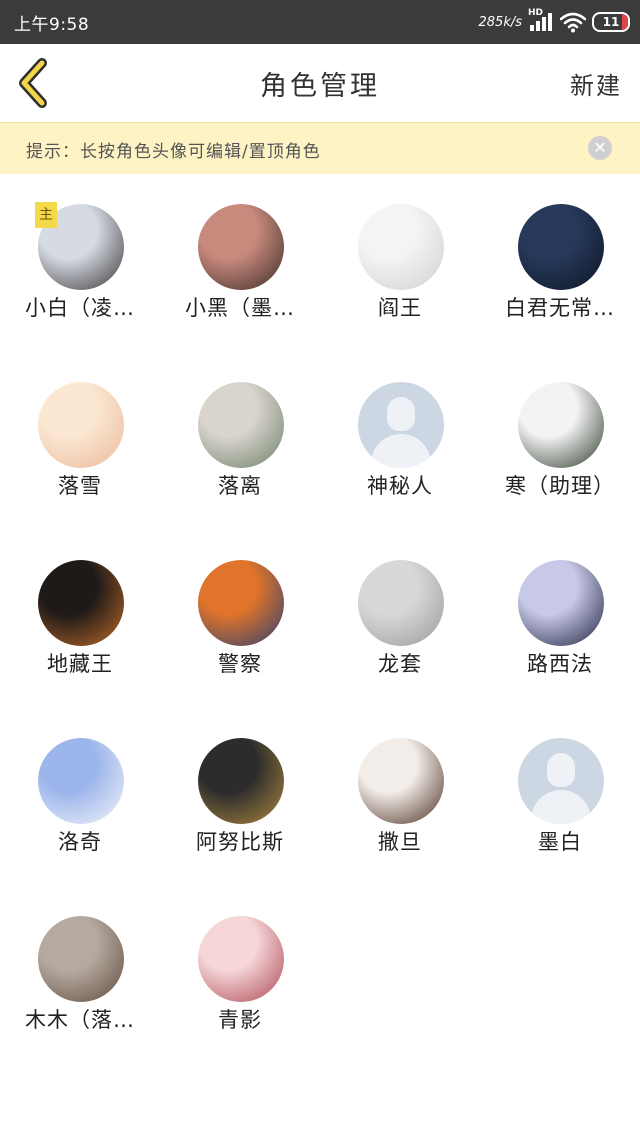  I want to click on nav-bar: 角色管理 新建, so click(320, 83).